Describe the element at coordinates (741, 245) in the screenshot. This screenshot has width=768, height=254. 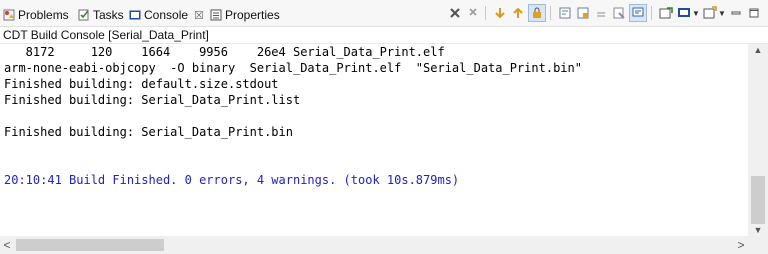
I see `scroll-right-arrow-icon: >` at that location.